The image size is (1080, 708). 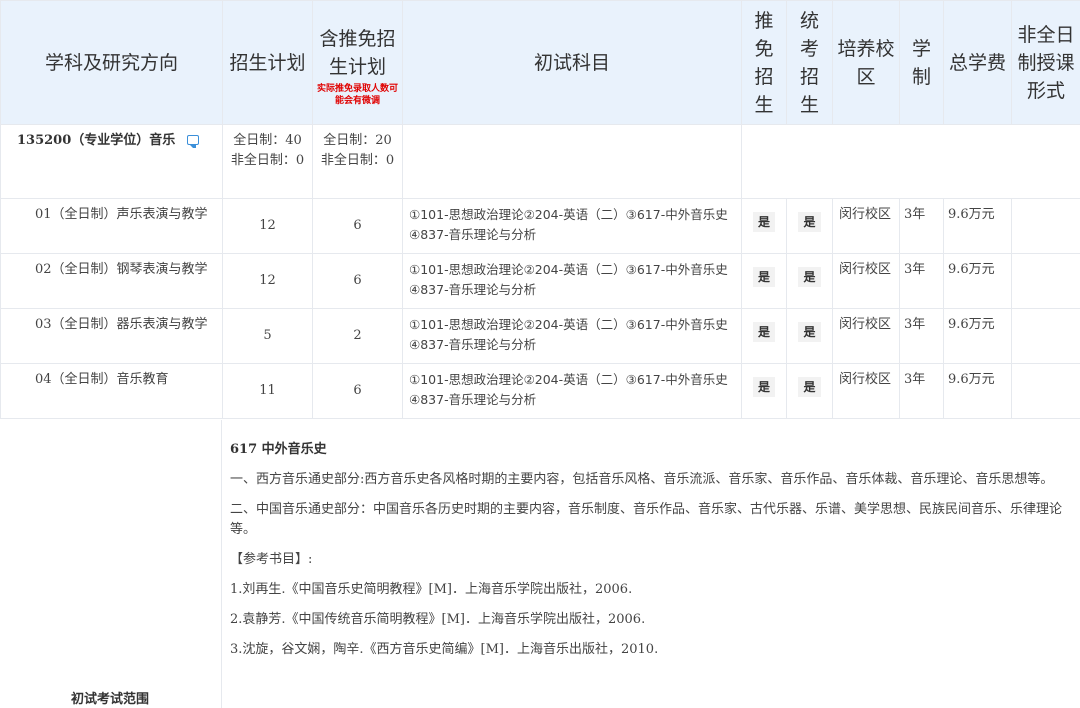 I want to click on plan-cell: 5, so click(x=267, y=336).